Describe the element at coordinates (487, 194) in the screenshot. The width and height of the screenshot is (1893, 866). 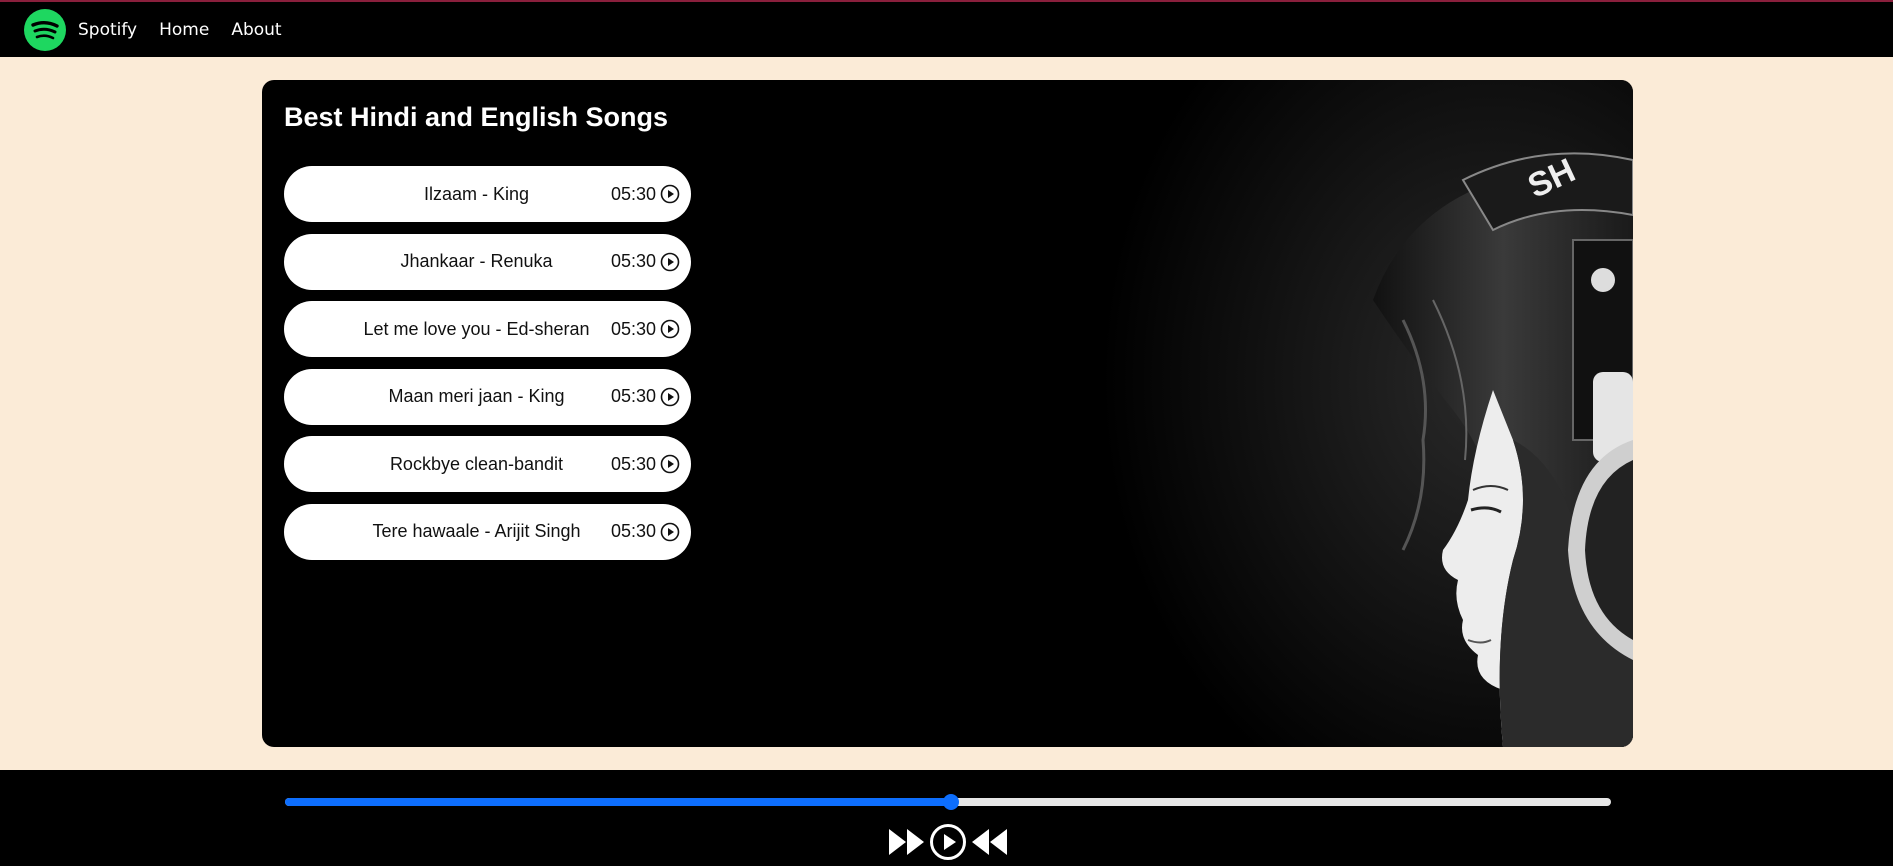
I see `song-item: Ilzaam - King 05:30` at that location.